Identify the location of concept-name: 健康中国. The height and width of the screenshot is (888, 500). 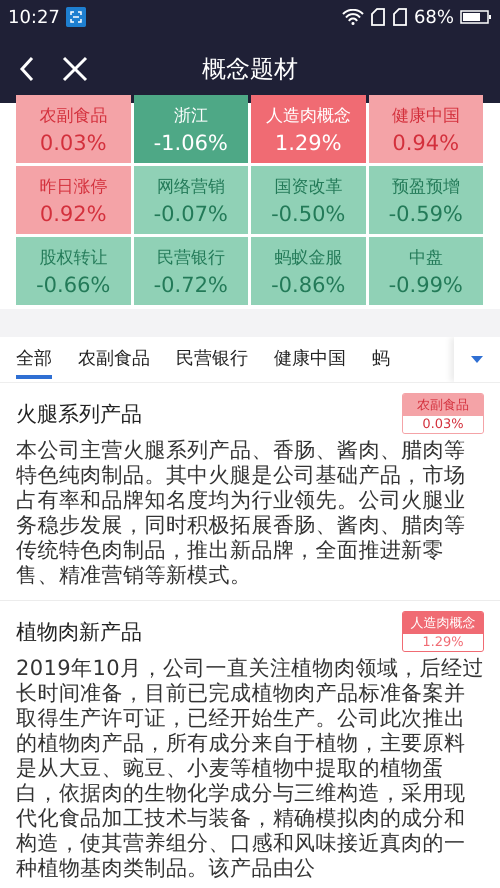
(426, 115).